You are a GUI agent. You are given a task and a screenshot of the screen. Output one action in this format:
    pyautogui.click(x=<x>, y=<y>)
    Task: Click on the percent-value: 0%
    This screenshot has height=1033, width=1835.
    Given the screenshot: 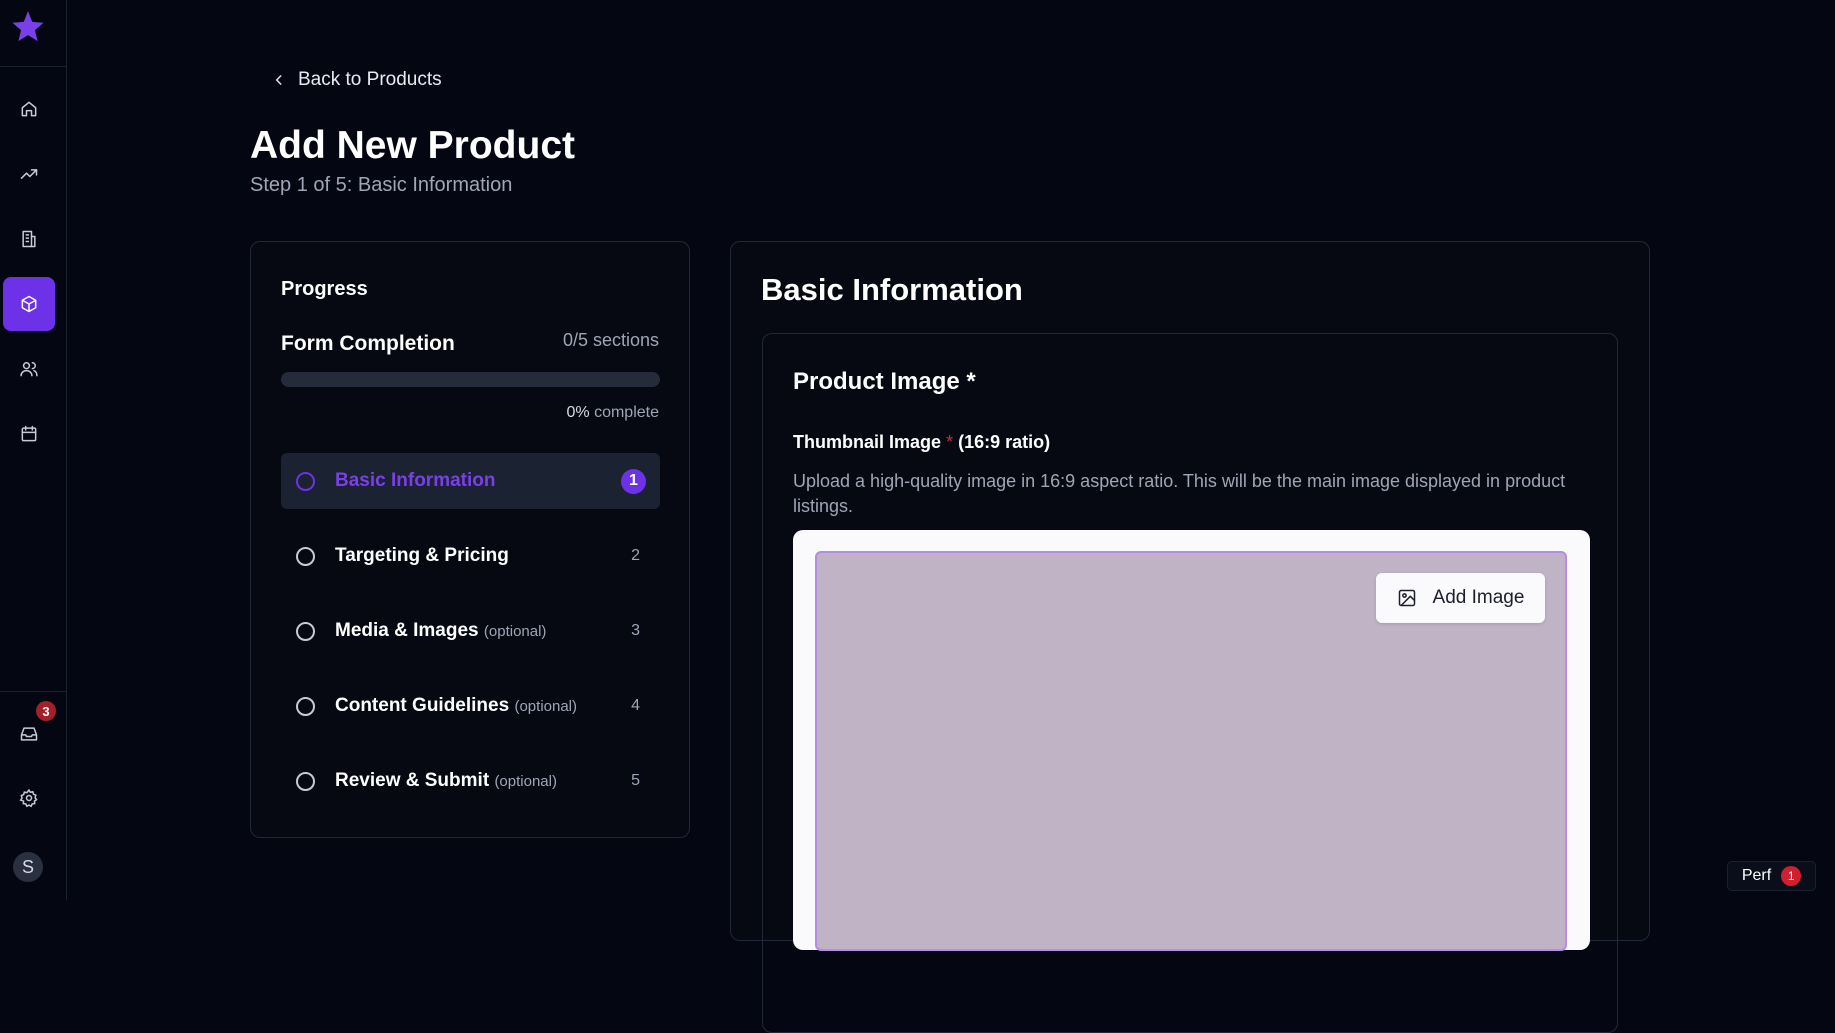 What is the action you would take?
    pyautogui.click(x=578, y=412)
    